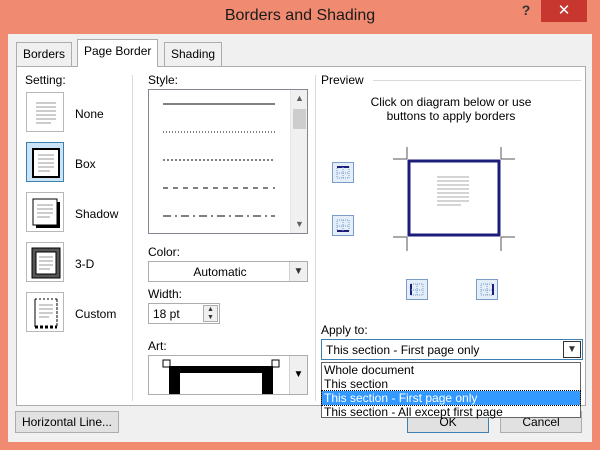 This screenshot has width=600, height=450. I want to click on bottom-border-icon, so click(343, 225).